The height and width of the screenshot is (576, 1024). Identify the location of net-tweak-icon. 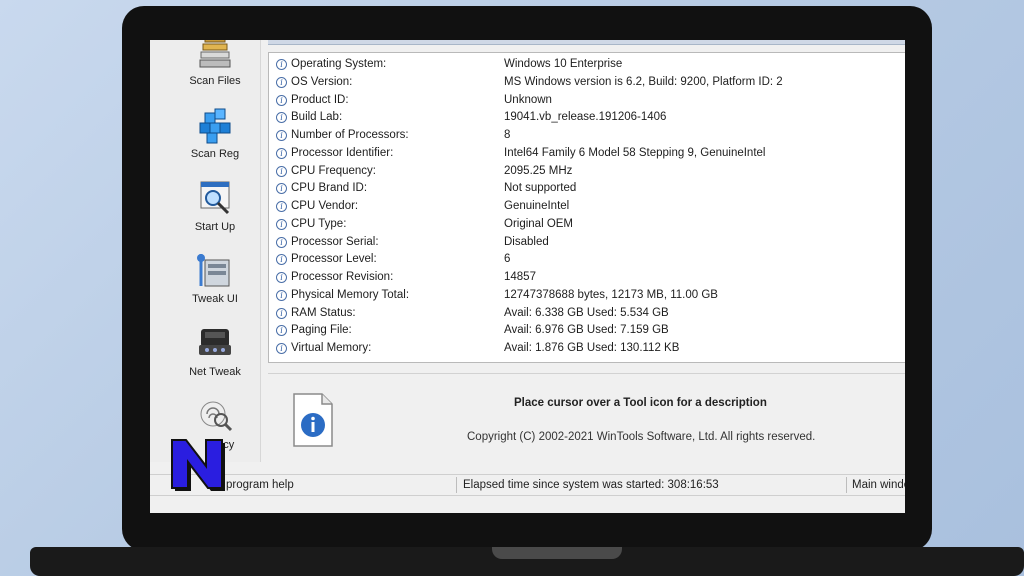
(215, 342).